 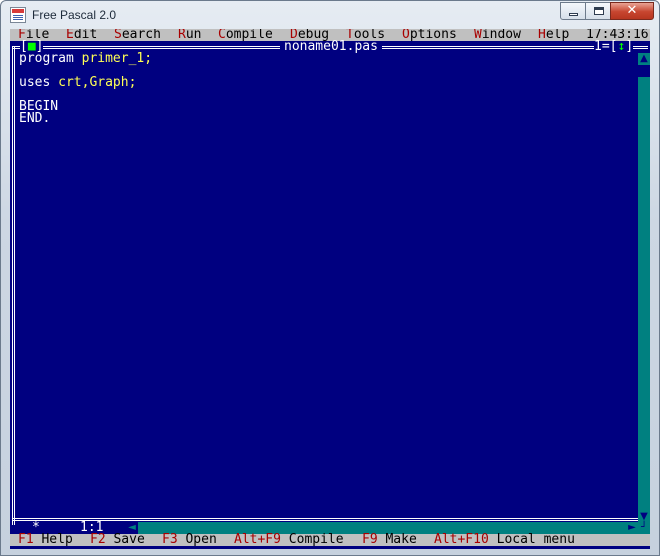 I want to click on title-bar: Free Pascal 2.0 ✕, so click(x=330, y=15).